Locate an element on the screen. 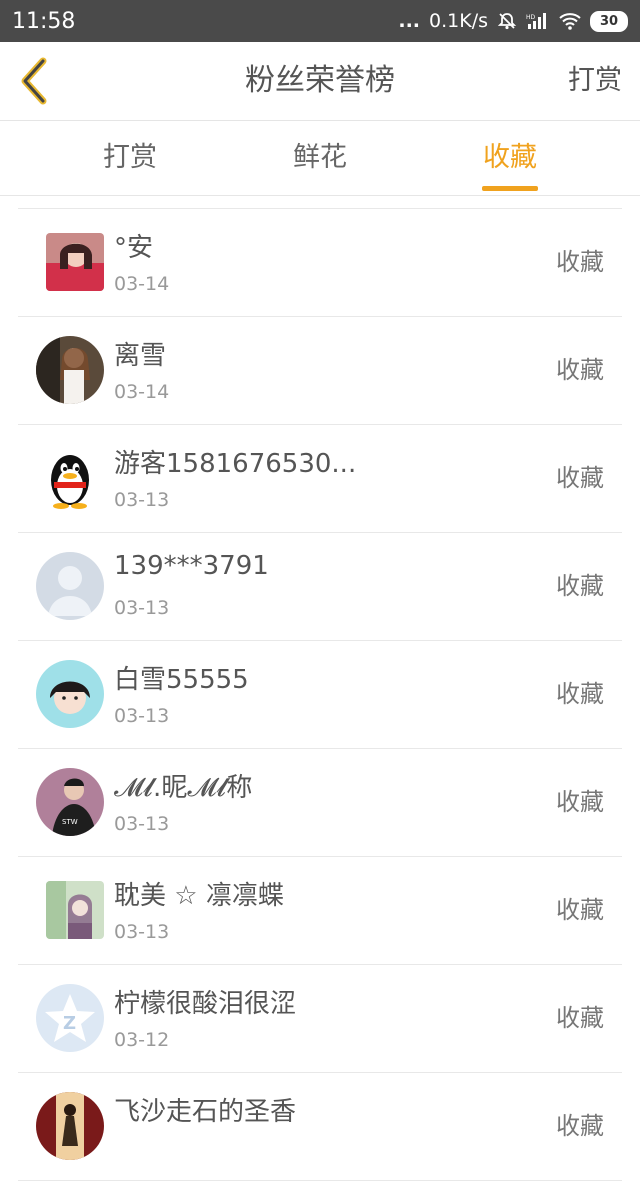 The image size is (640, 1181). page-title: 粉丝荣誉榜 is located at coordinates (320, 80).